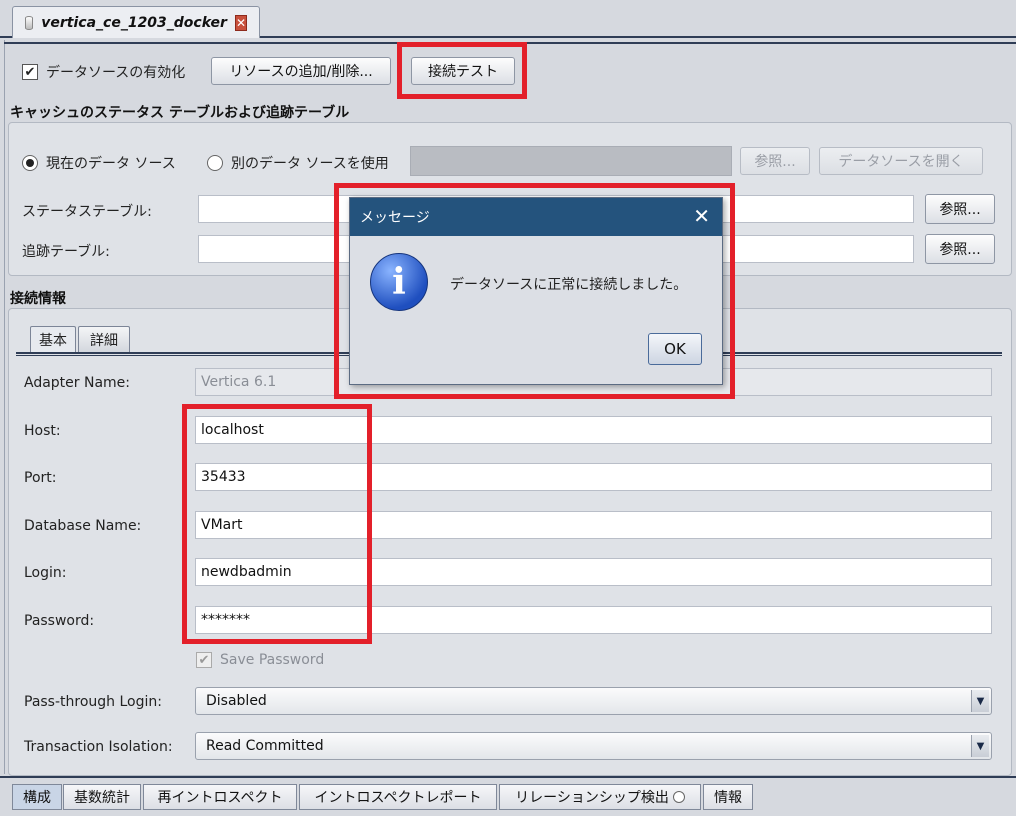 The width and height of the screenshot is (1016, 816). What do you see at coordinates (37, 797) in the screenshot?
I see `tab-configuration: 構成` at bounding box center [37, 797].